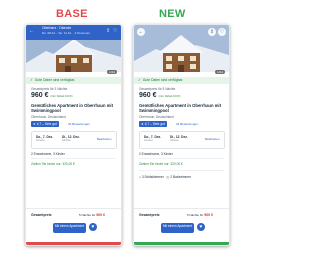 The height and width of the screenshot is (254, 320). What do you see at coordinates (57, 28) in the screenshot?
I see `destination-text: Oberharz · Ostrode` at bounding box center [57, 28].